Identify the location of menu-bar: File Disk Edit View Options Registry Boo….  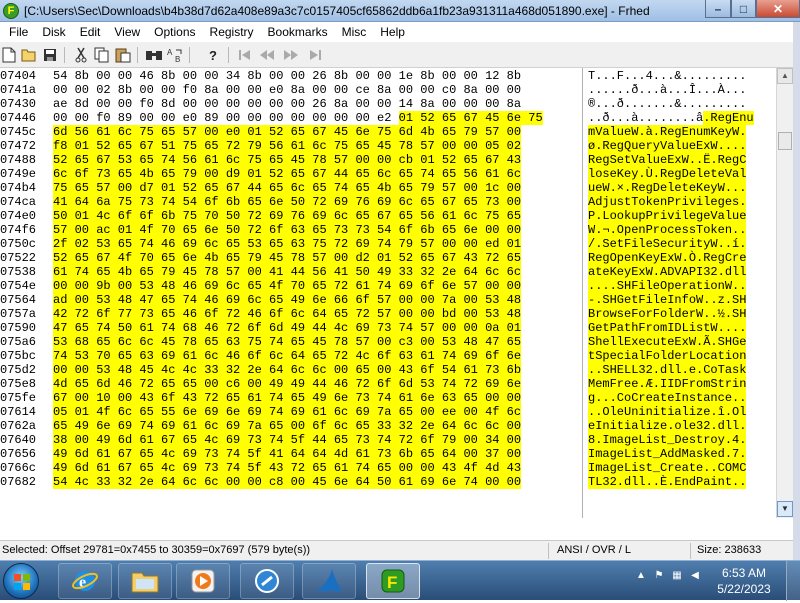
(400, 32).